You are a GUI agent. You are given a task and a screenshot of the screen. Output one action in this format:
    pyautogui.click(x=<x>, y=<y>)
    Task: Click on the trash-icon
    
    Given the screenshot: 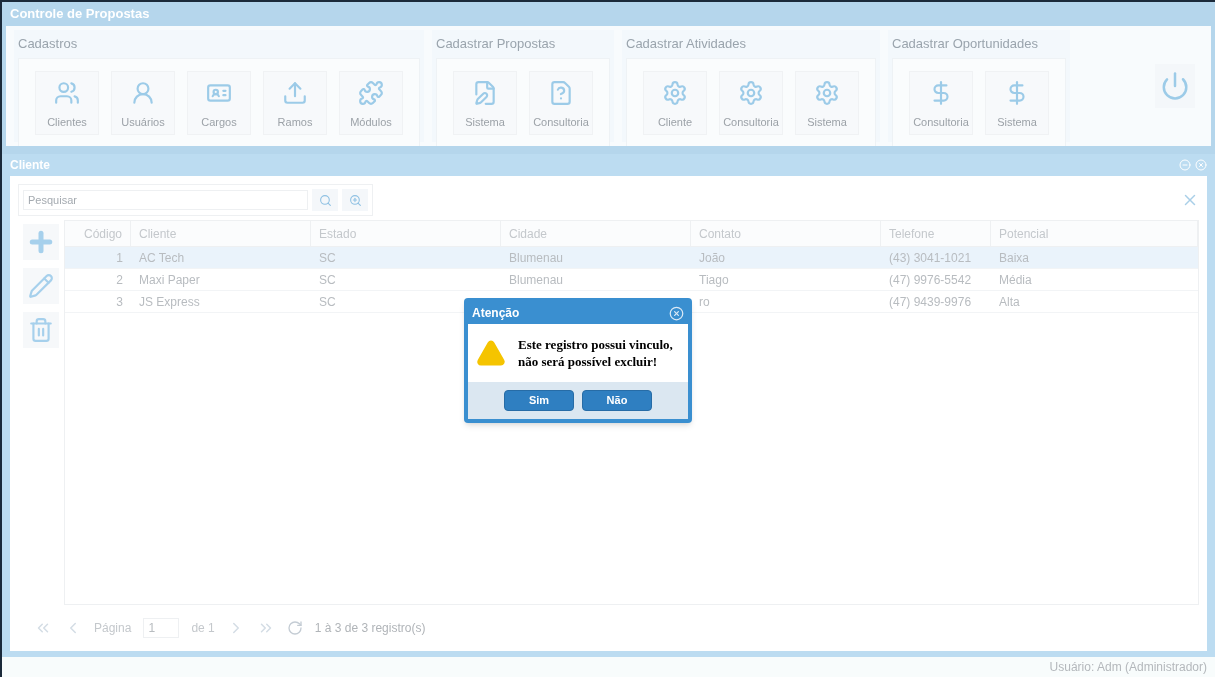 What is the action you would take?
    pyautogui.click(x=41, y=330)
    